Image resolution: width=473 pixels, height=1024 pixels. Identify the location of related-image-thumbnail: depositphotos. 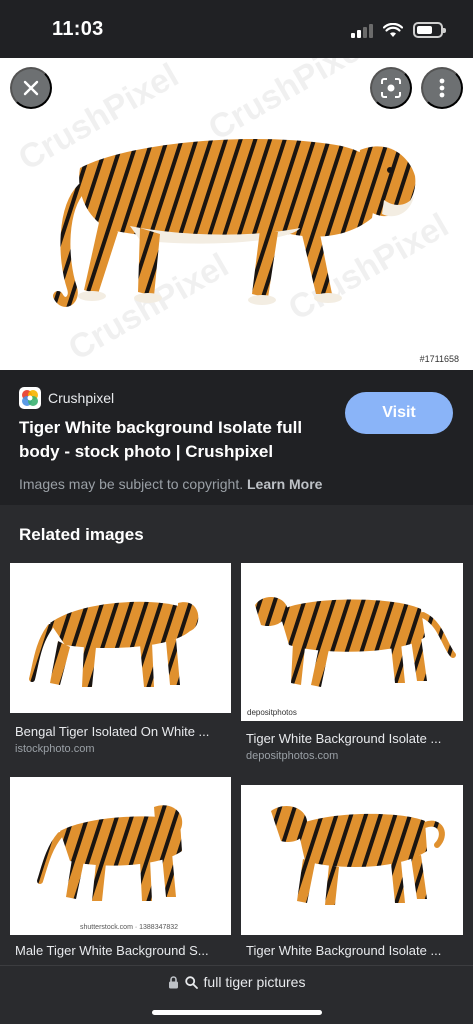
(352, 642).